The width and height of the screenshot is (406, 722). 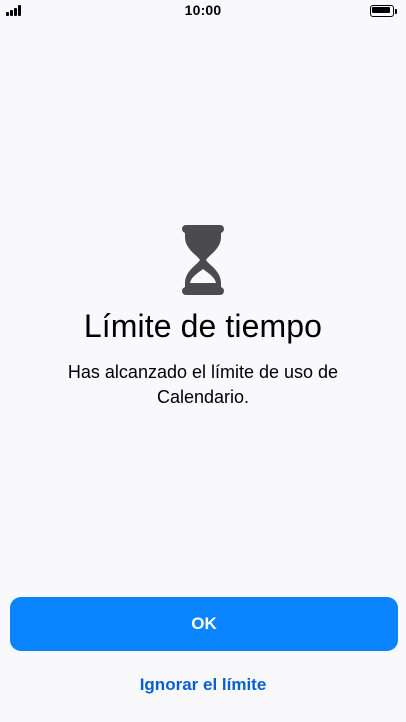 I want to click on page-title: Límite de tiempo, so click(x=203, y=326).